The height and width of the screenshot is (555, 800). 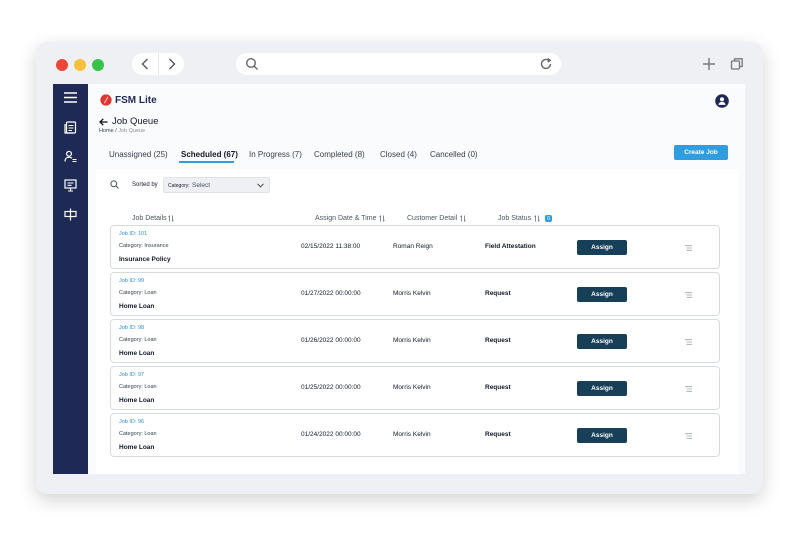 I want to click on breadcrumb: Home / Job Queue, so click(x=122, y=131).